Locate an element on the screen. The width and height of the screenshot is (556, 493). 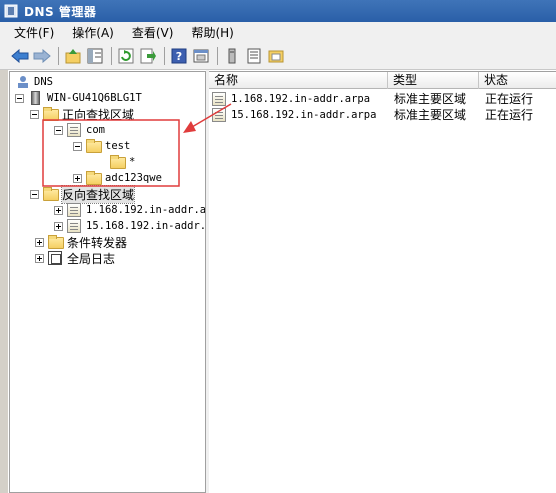
tree-node-test: test is located at coordinates (101, 146).